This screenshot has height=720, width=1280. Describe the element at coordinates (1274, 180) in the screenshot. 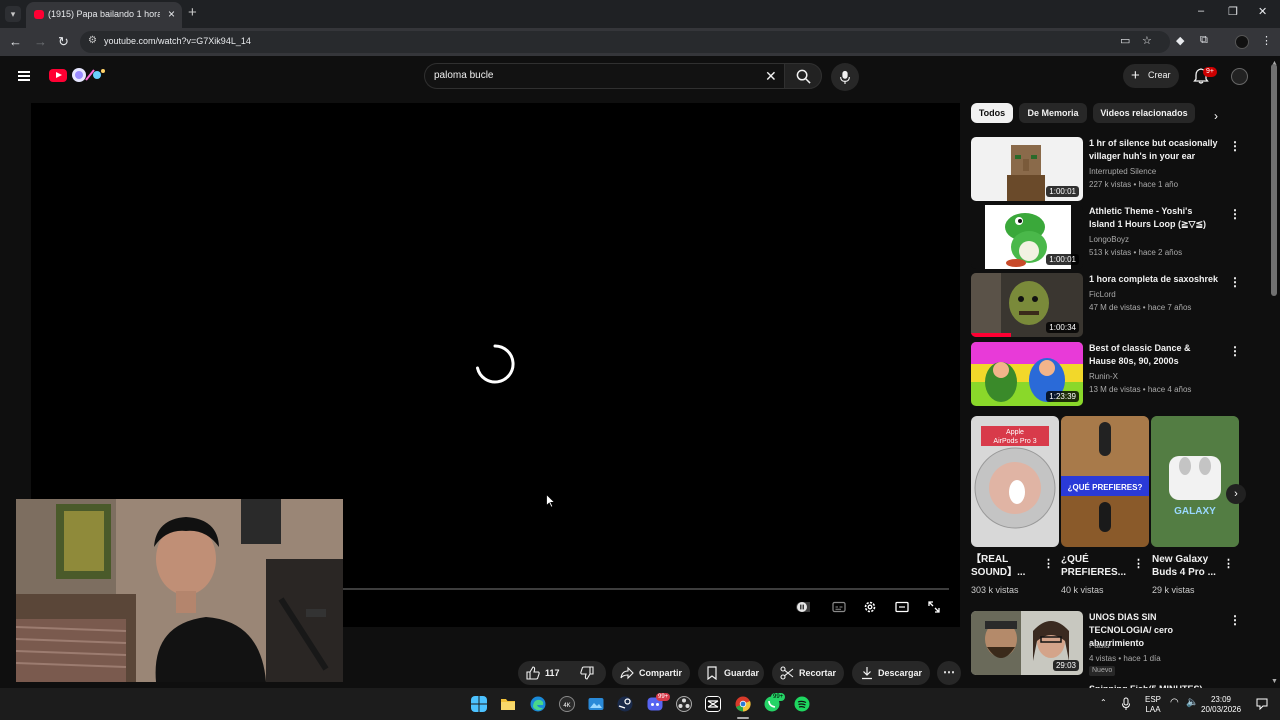

I see `page-scrollbar` at that location.